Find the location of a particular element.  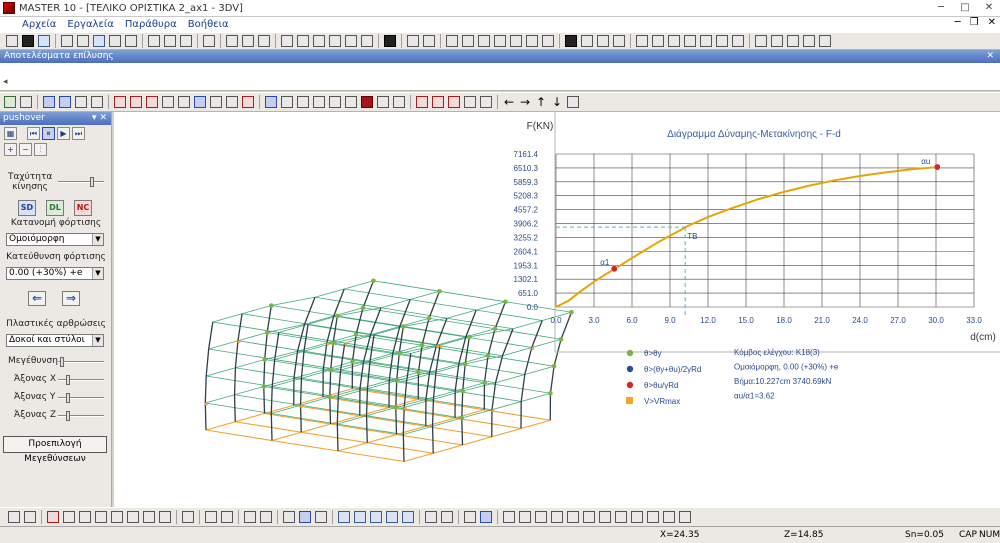

nc-mode-button: NC is located at coordinates (83, 208).